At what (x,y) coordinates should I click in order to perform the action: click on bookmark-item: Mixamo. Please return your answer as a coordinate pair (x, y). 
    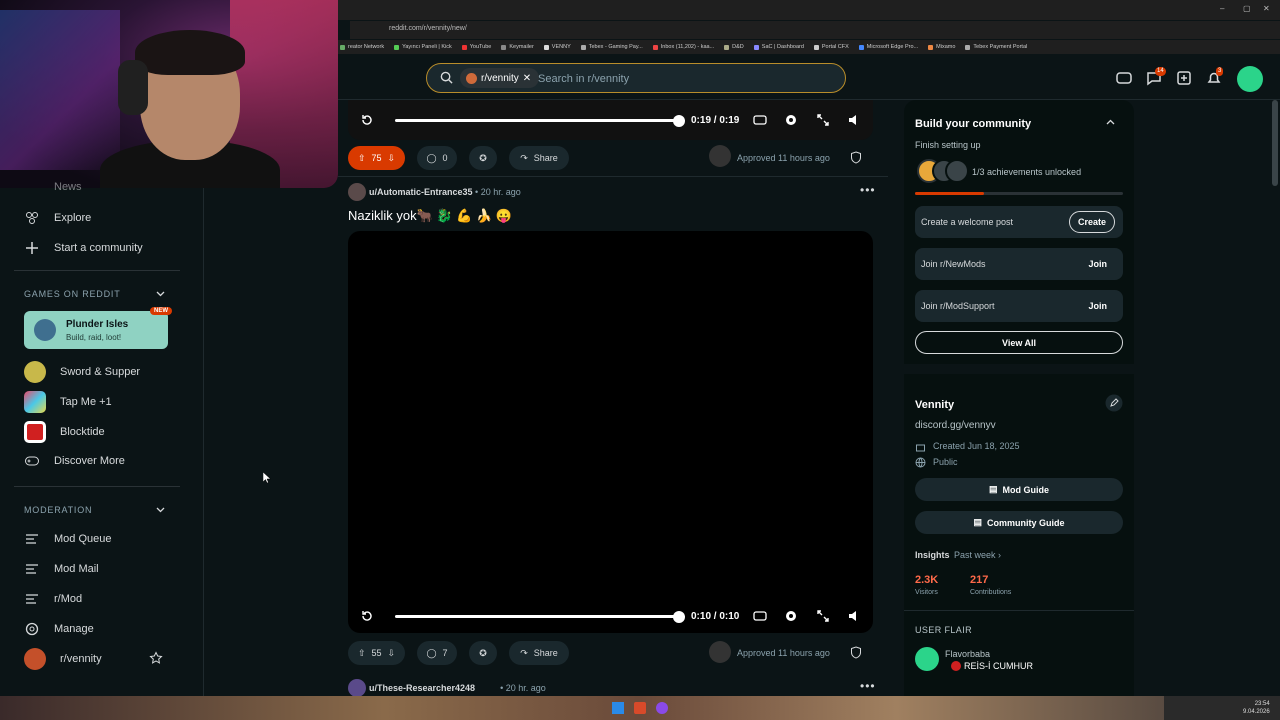
    Looking at the image, I should click on (941, 47).